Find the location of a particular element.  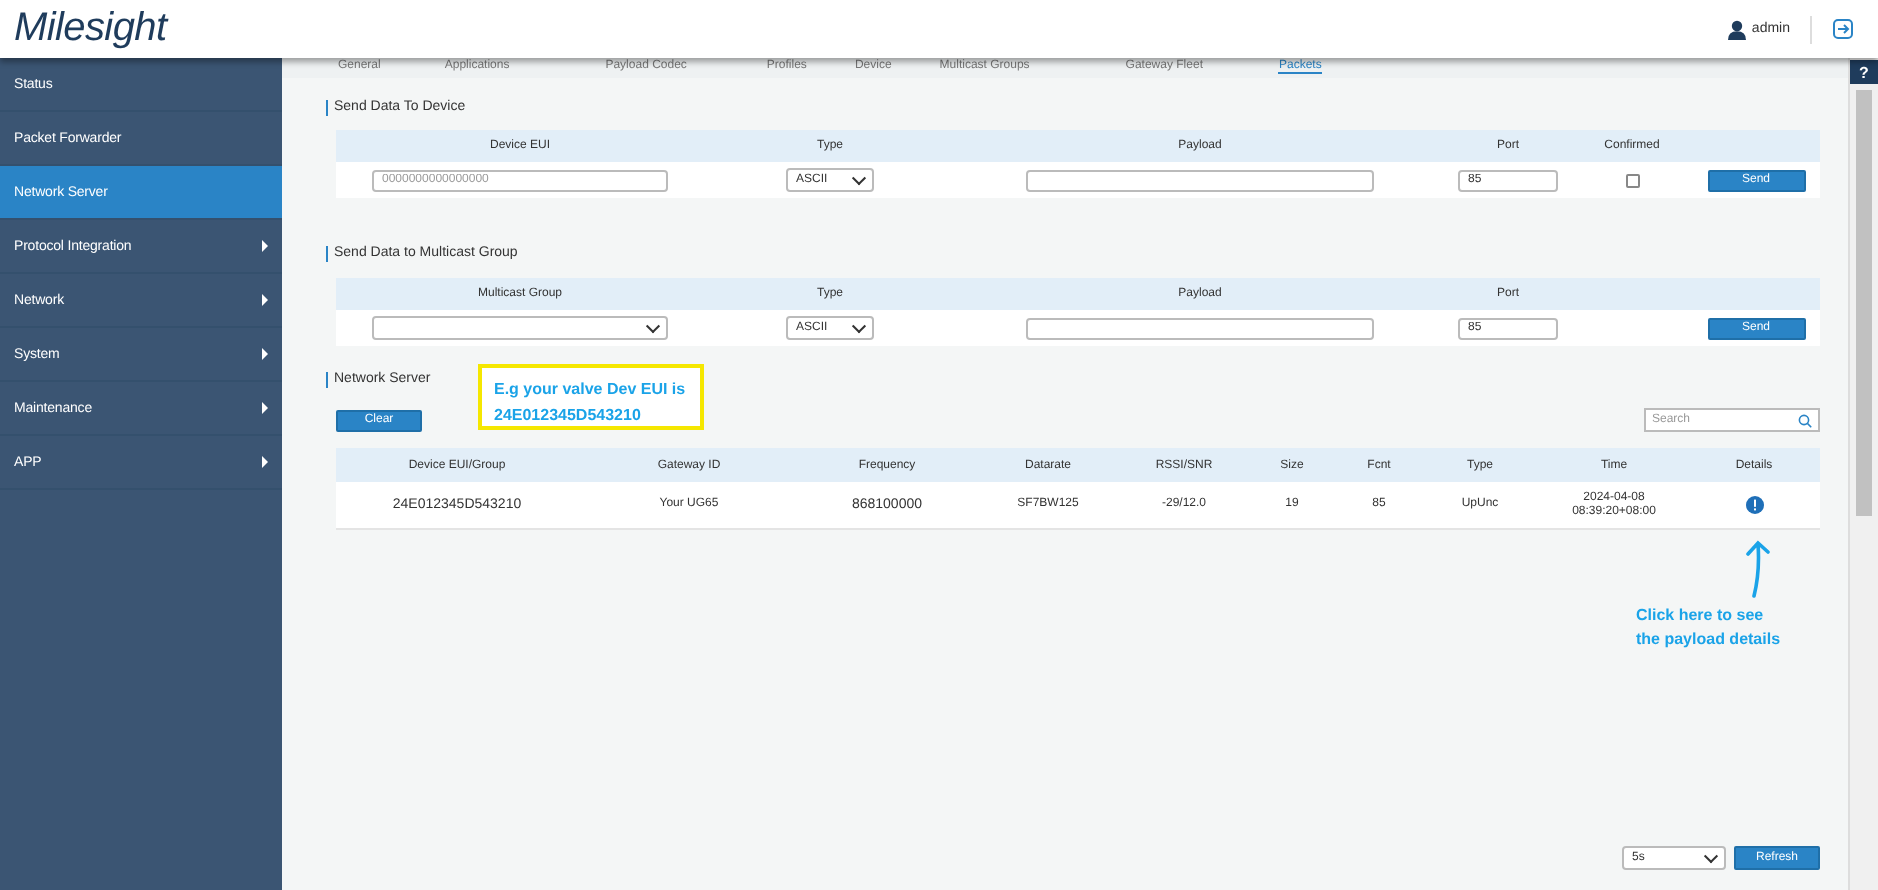

multicast-group-dropdown is located at coordinates (520, 328).